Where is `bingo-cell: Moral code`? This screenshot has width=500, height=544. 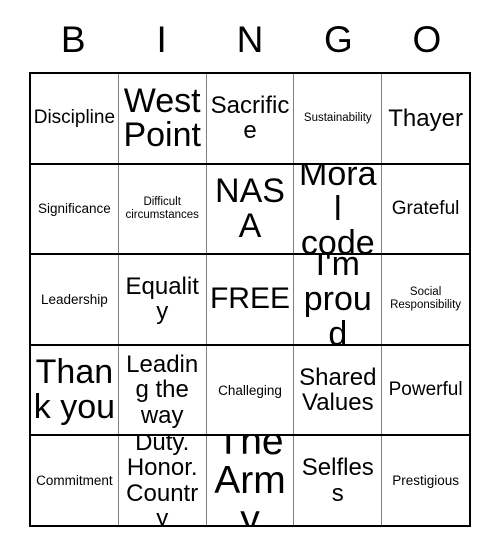
bingo-cell: Moral code is located at coordinates (338, 209).